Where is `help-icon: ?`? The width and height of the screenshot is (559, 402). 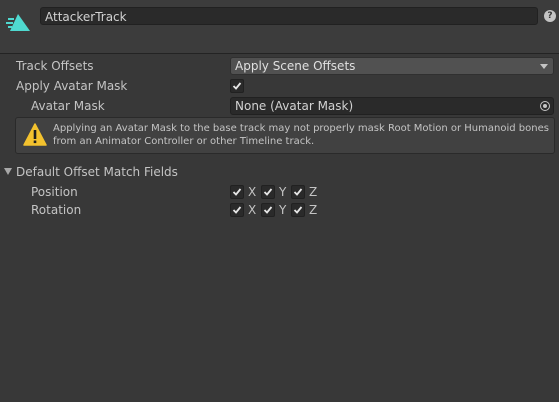
help-icon: ? is located at coordinates (550, 16).